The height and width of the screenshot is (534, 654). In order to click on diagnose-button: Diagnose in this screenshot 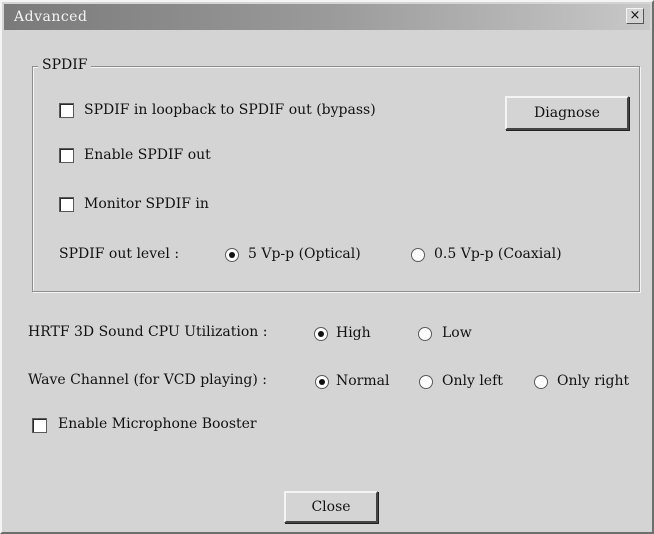, I will do `click(567, 113)`.